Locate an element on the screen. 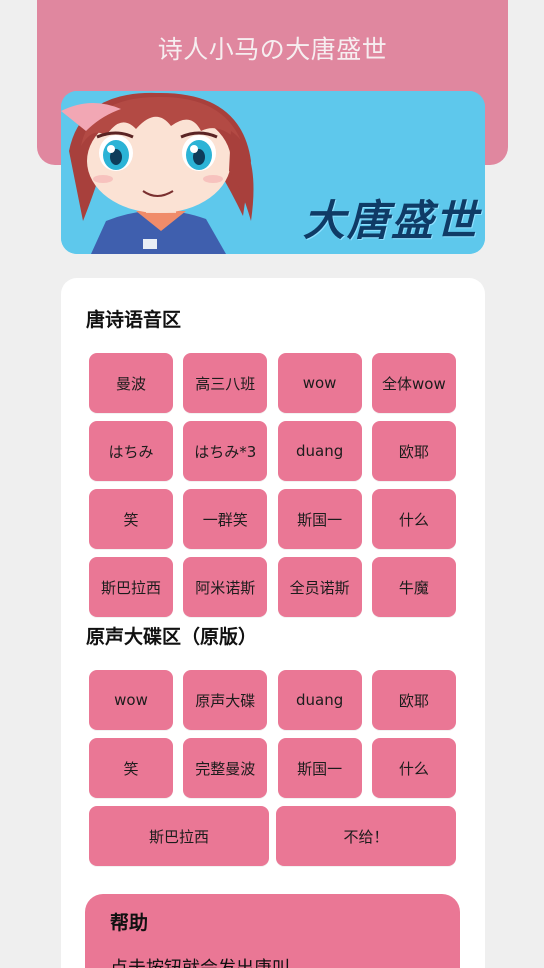  app-title: 诗人小马の大唐盛世 is located at coordinates (272, 49).